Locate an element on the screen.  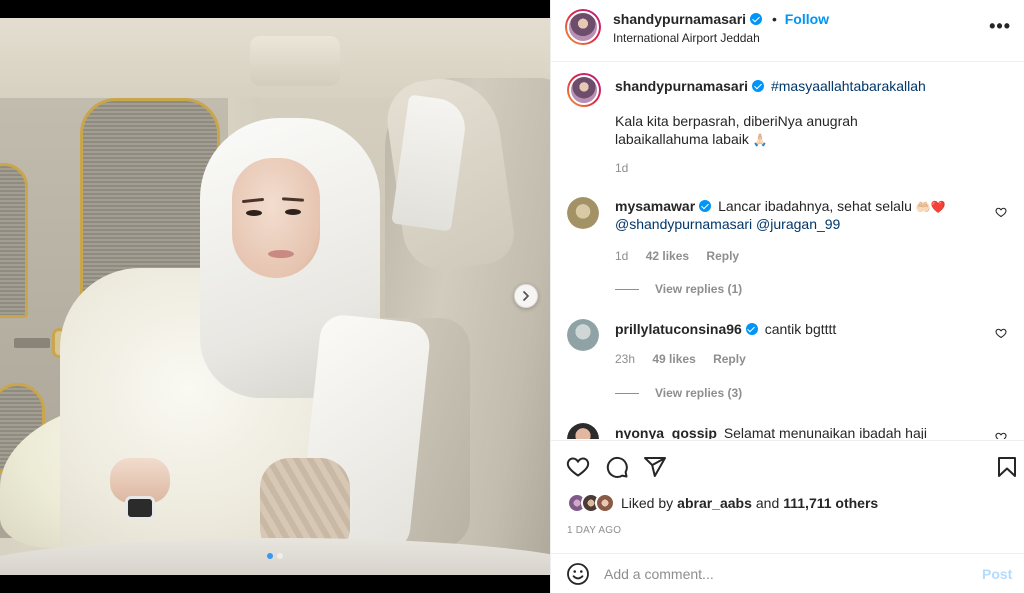
cabinet-grille is located at coordinates (14, 240).